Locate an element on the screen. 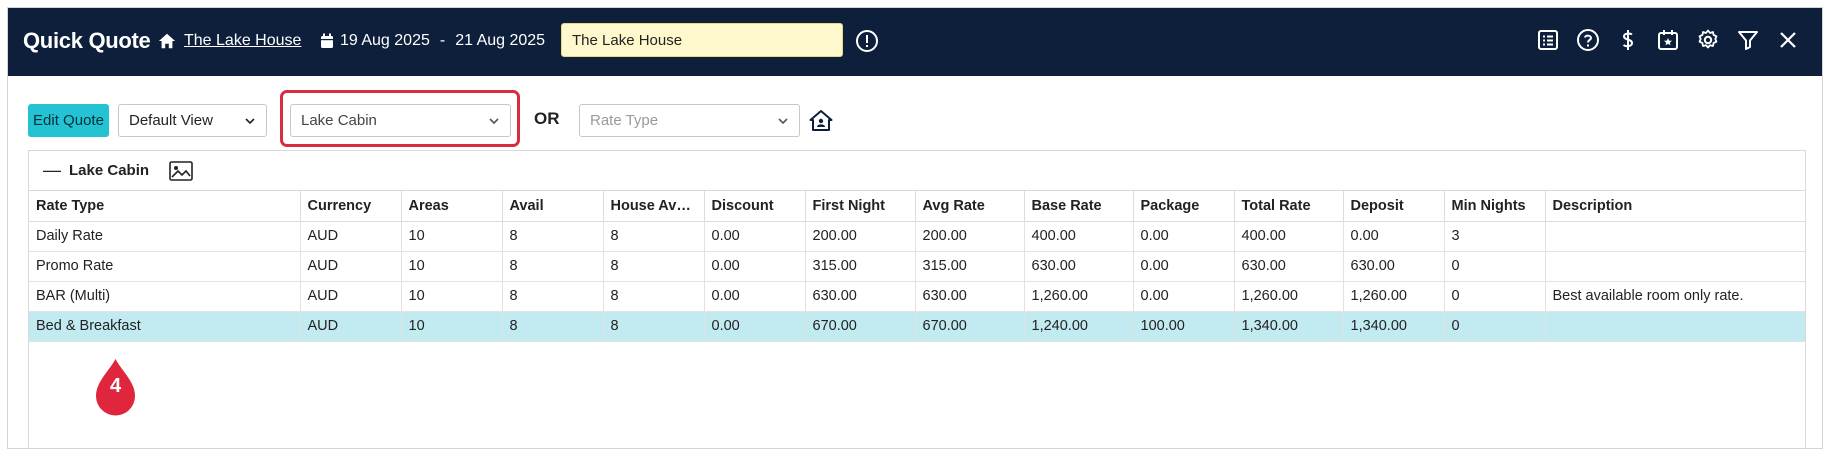 Image resolution: width=1830 pixels, height=456 pixels. table-cell: Daily Rate is located at coordinates (165, 236).